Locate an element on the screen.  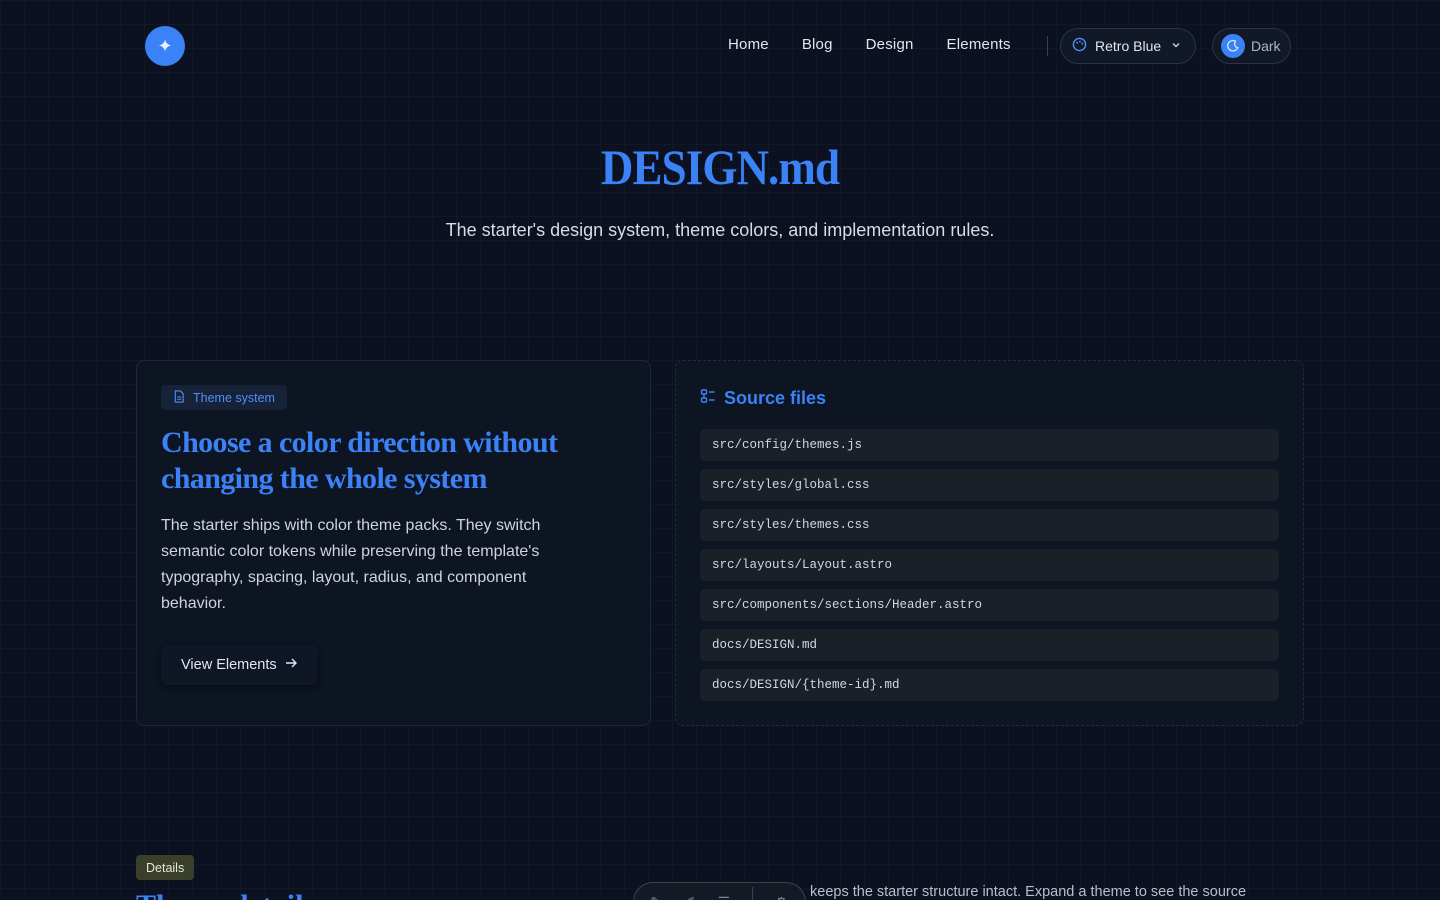
moon-icon is located at coordinates (1233, 46).